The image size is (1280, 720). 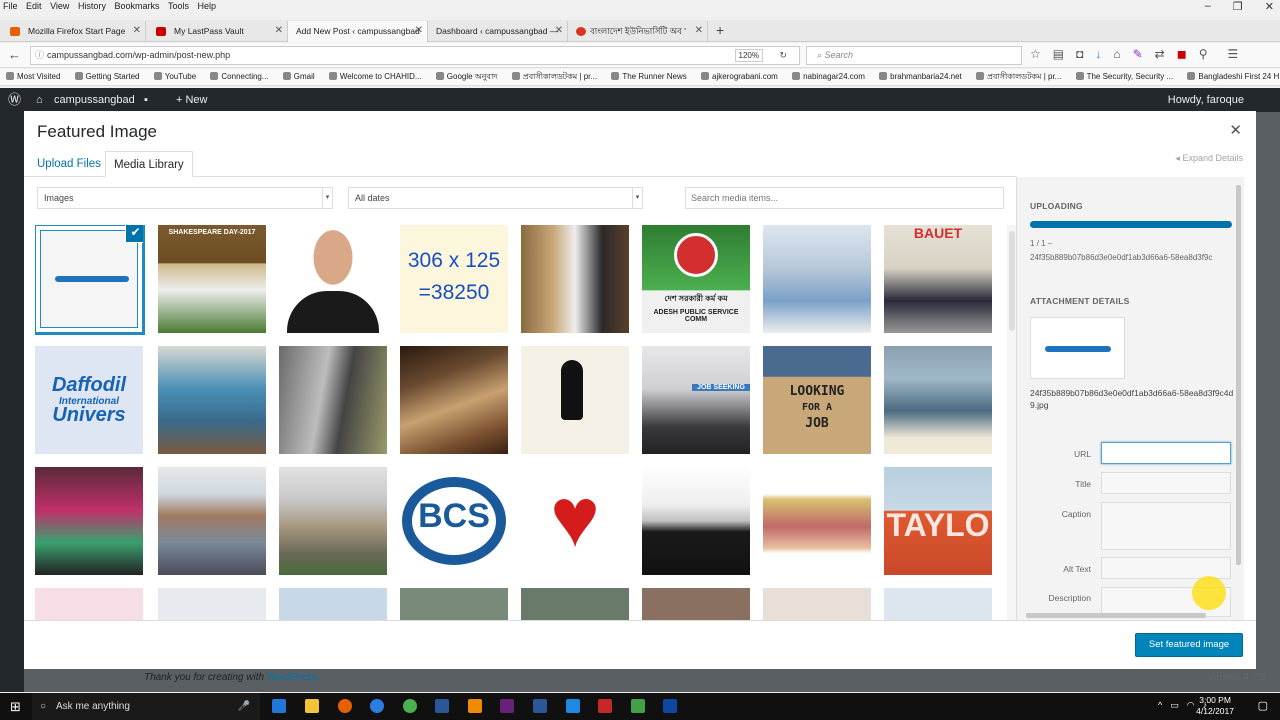 What do you see at coordinates (464, 77) in the screenshot?
I see `bookmark-item: Google অনুবাদ` at bounding box center [464, 77].